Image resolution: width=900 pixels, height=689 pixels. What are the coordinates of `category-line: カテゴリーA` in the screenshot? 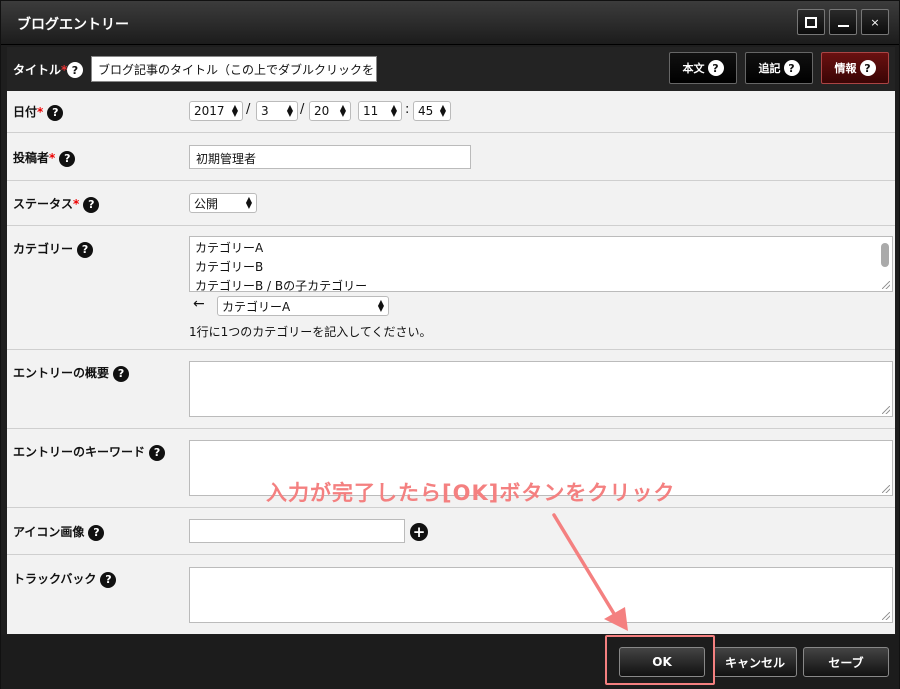 It's located at (229, 248).